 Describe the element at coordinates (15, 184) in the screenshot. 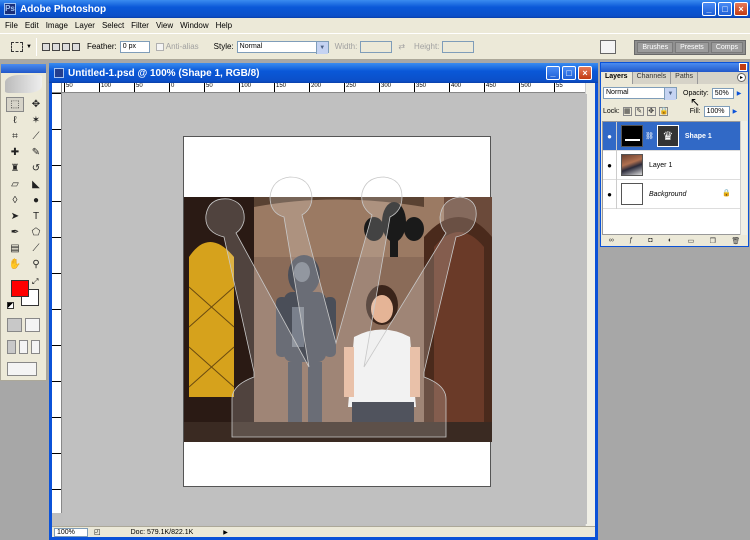

I see `eraser-tool-icon: ▱` at that location.